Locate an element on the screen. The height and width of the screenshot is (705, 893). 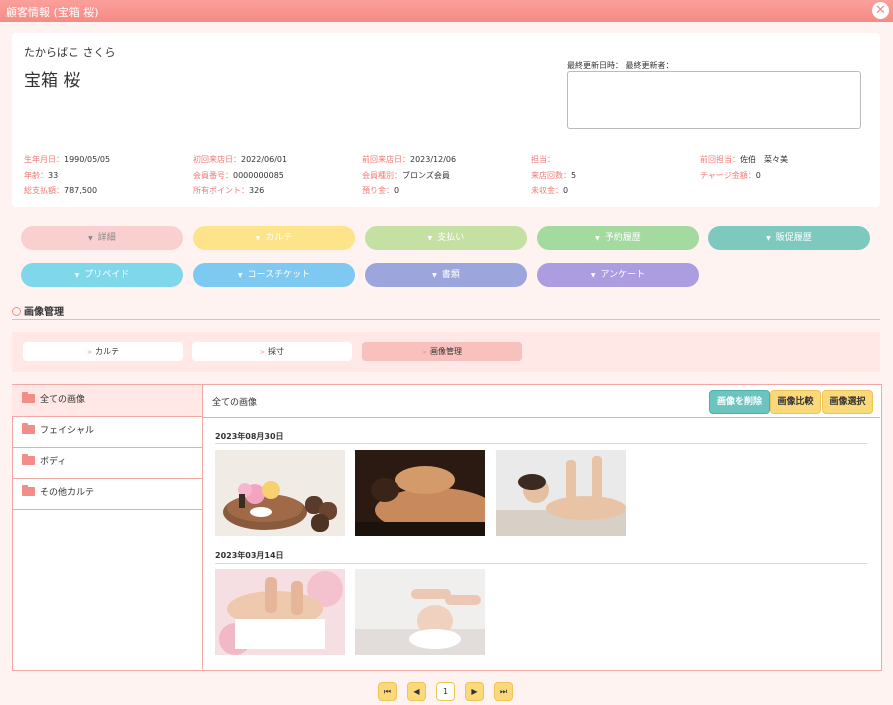
group-date: 2023年03月14日 is located at coordinates (249, 555).